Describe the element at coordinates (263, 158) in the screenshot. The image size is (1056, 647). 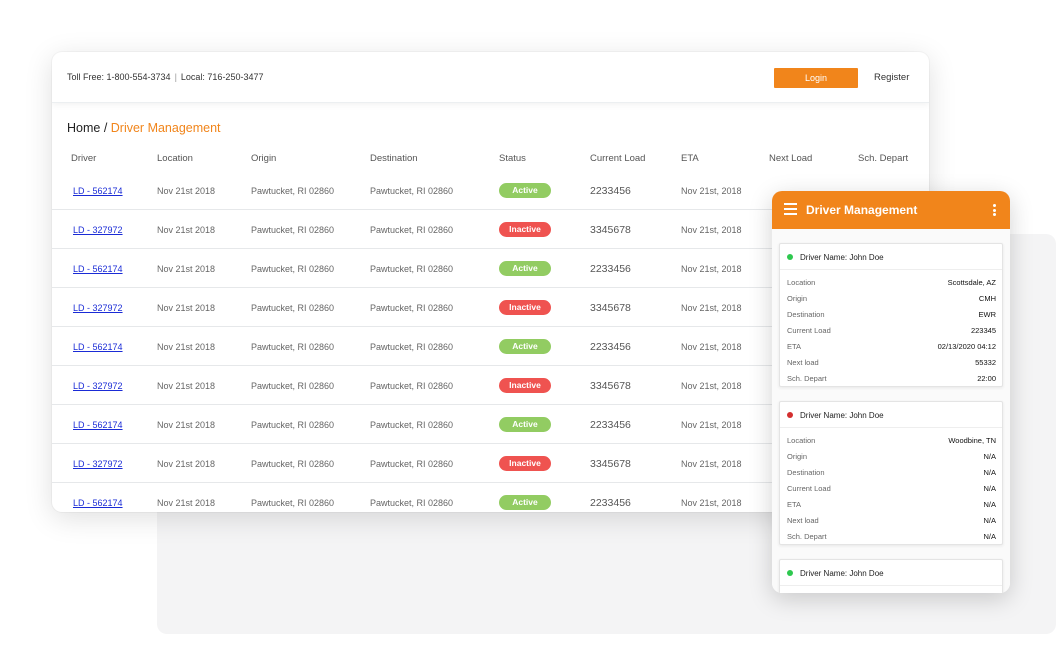
I see `column-header-origin: Origin` at that location.